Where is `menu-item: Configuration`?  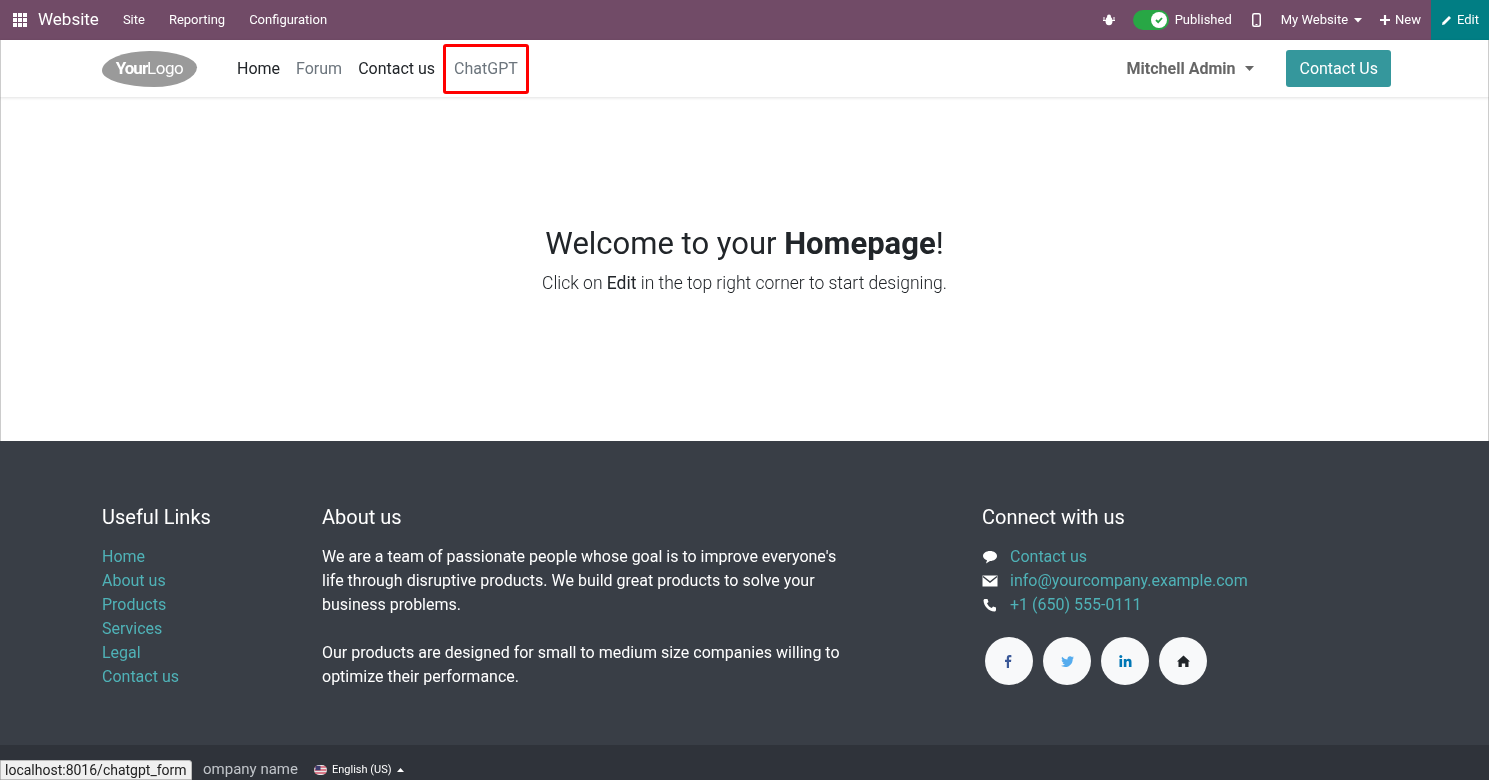 menu-item: Configuration is located at coordinates (288, 20).